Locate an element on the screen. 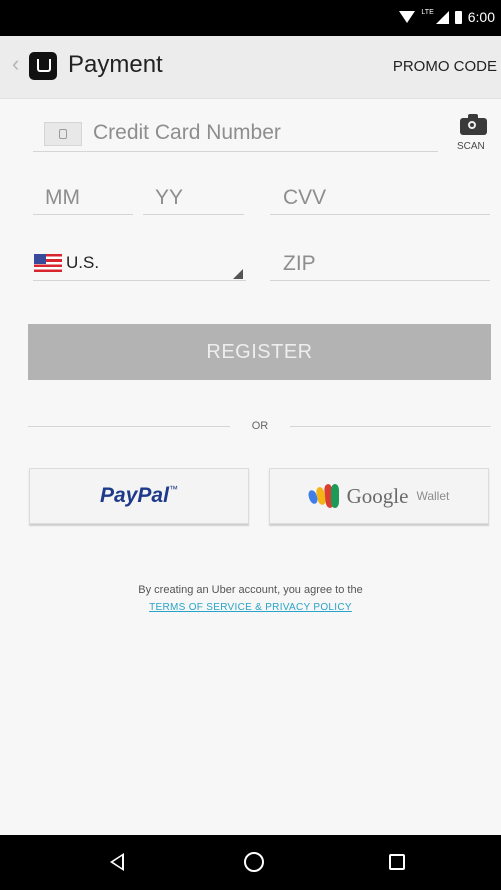  status-time: 6:00 is located at coordinates (481, 17).